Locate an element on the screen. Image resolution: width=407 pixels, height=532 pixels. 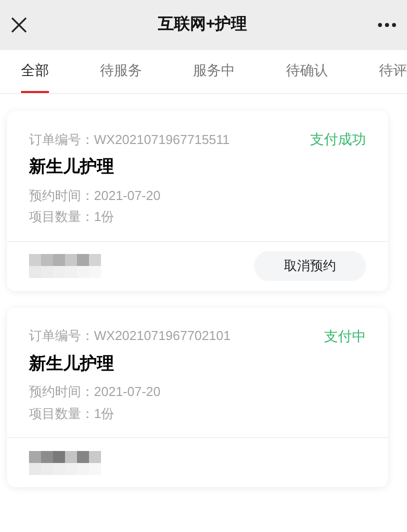
order-number: 订单编号：WX2021071967702101 is located at coordinates (130, 336).